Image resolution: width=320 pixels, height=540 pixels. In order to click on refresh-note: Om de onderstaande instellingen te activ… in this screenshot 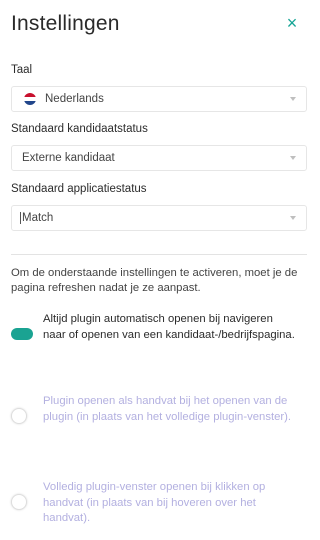, I will do `click(154, 280)`.